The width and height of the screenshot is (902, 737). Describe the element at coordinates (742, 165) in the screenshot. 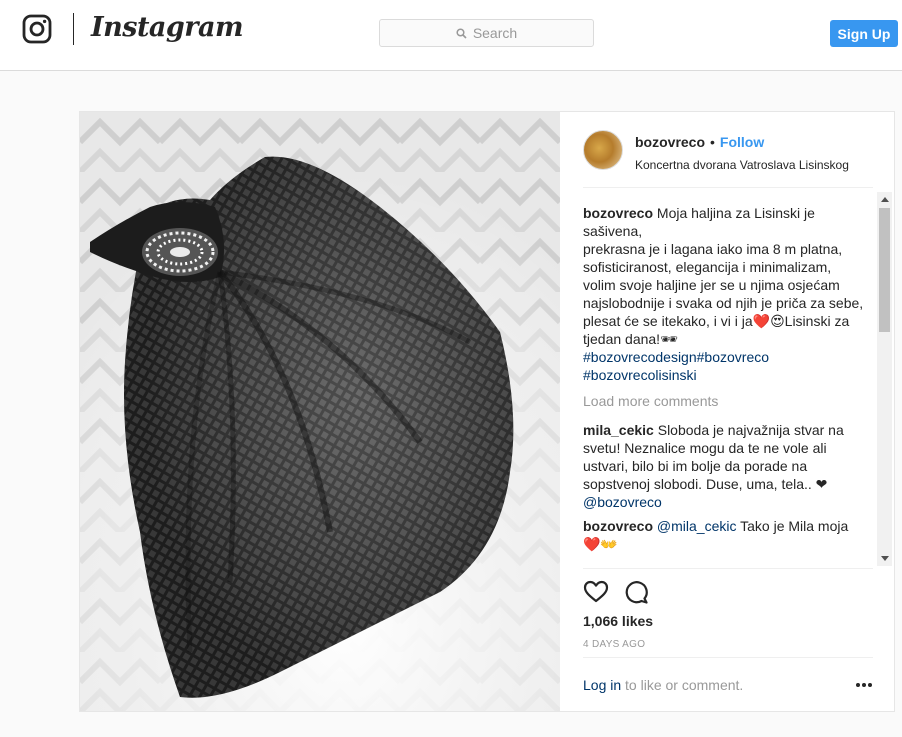

I see `post-location: Koncertna dvorana Vatroslava Lisinskog` at that location.